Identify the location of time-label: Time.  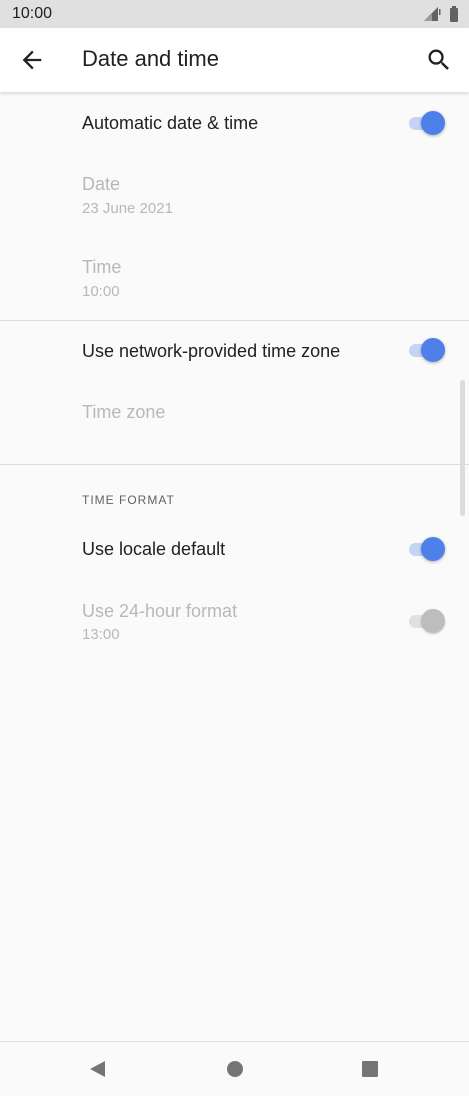
(102, 267).